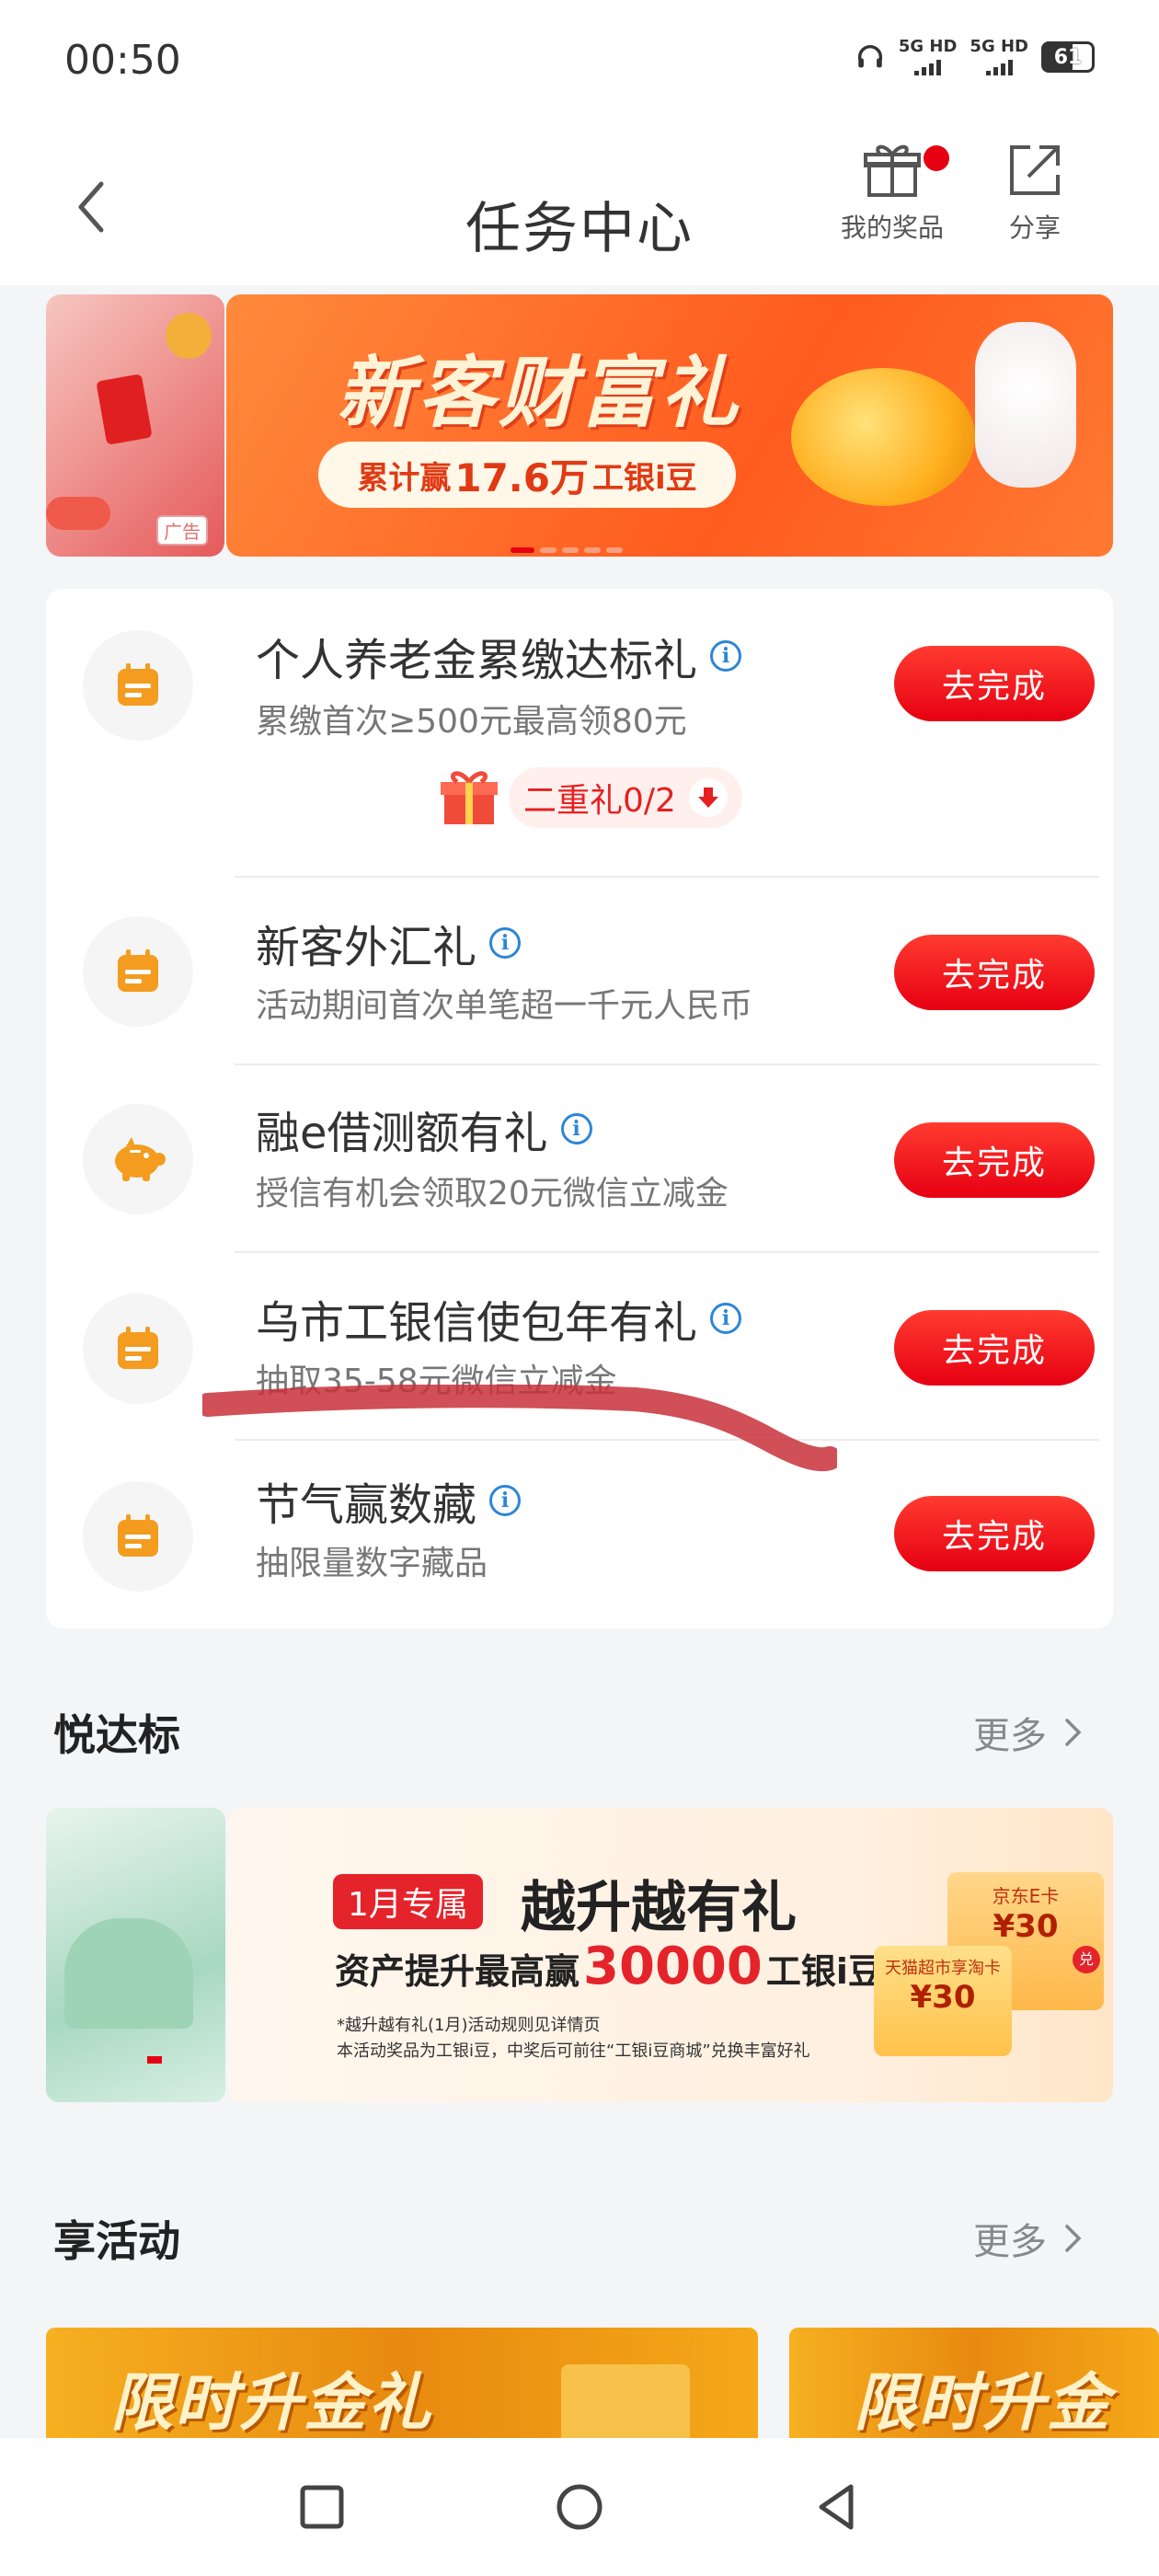 This screenshot has width=1159, height=2576. What do you see at coordinates (673, 1966) in the screenshot?
I see `yue-line-amount: 30000` at bounding box center [673, 1966].